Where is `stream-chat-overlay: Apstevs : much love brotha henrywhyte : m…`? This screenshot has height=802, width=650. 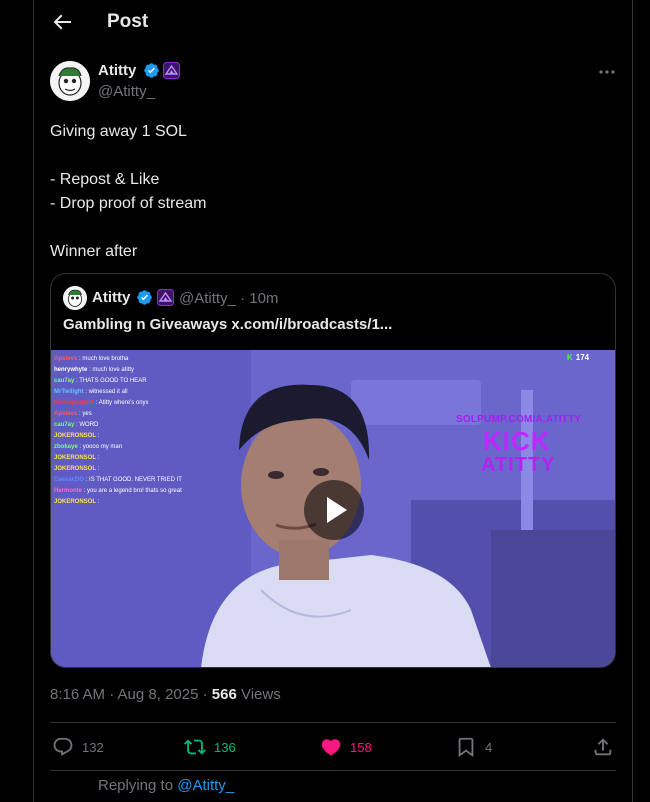 stream-chat-overlay: Apstevs : much love brotha henrywhyte : m… is located at coordinates (134, 431).